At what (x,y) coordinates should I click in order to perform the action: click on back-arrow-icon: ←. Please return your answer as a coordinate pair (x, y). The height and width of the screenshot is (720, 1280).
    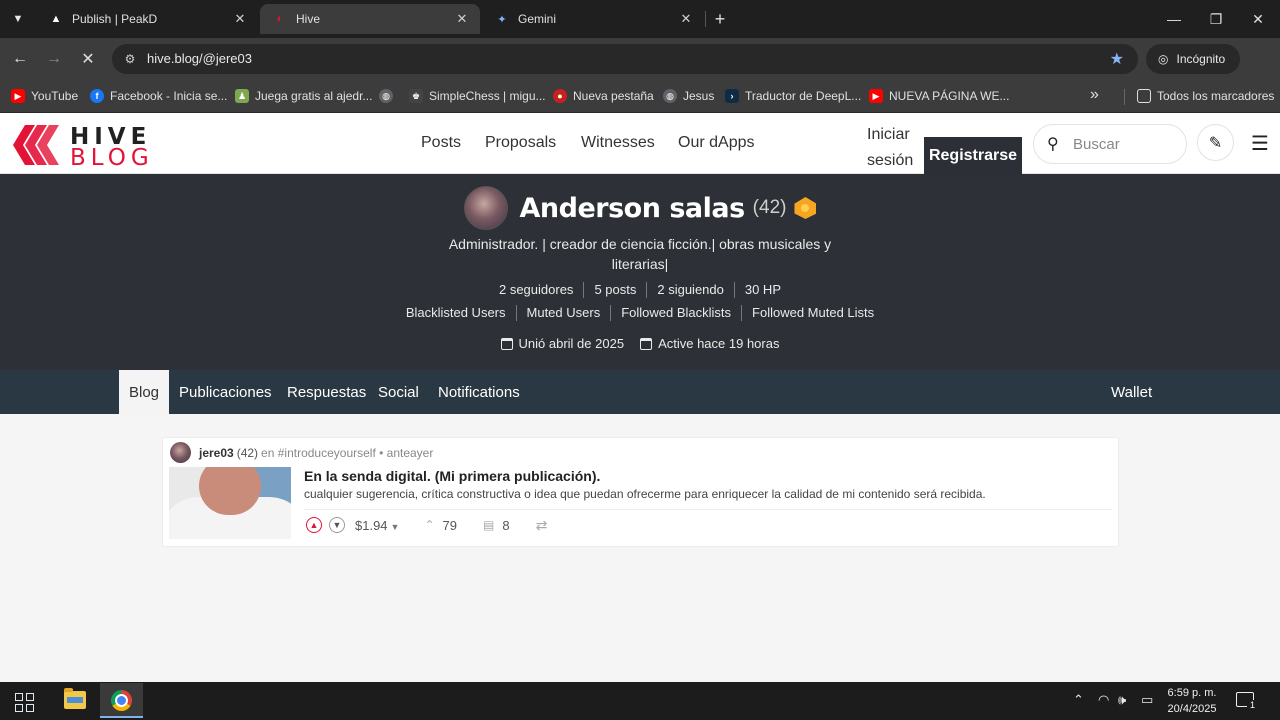
    Looking at the image, I should click on (20, 59).